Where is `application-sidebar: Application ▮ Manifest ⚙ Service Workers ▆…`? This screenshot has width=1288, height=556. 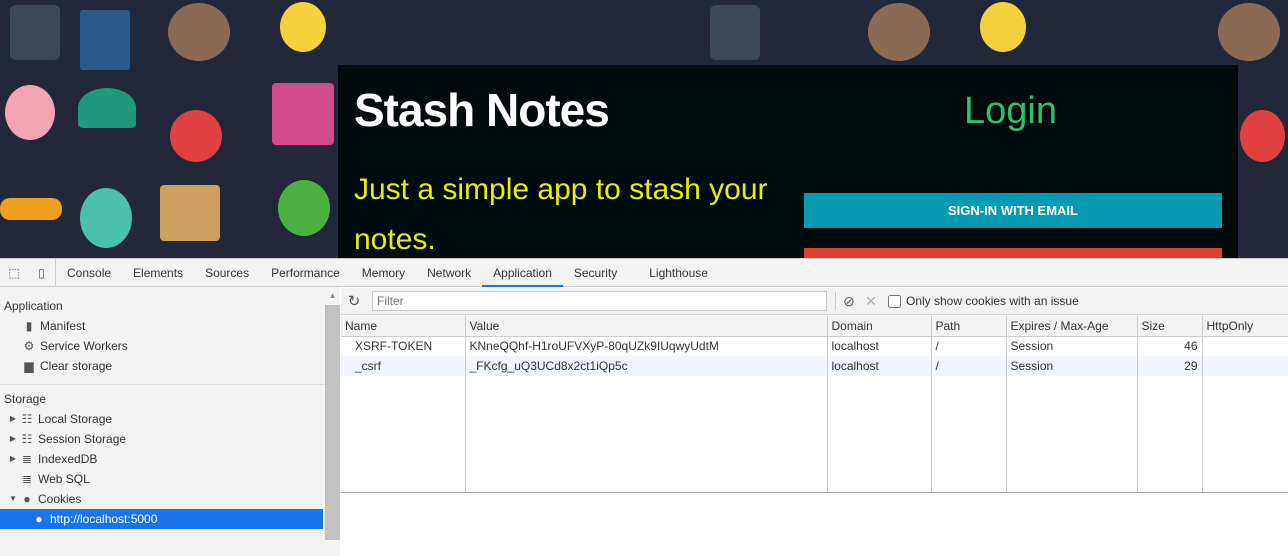 application-sidebar: Application ▮ Manifest ⚙ Service Workers ▆… is located at coordinates (170, 421).